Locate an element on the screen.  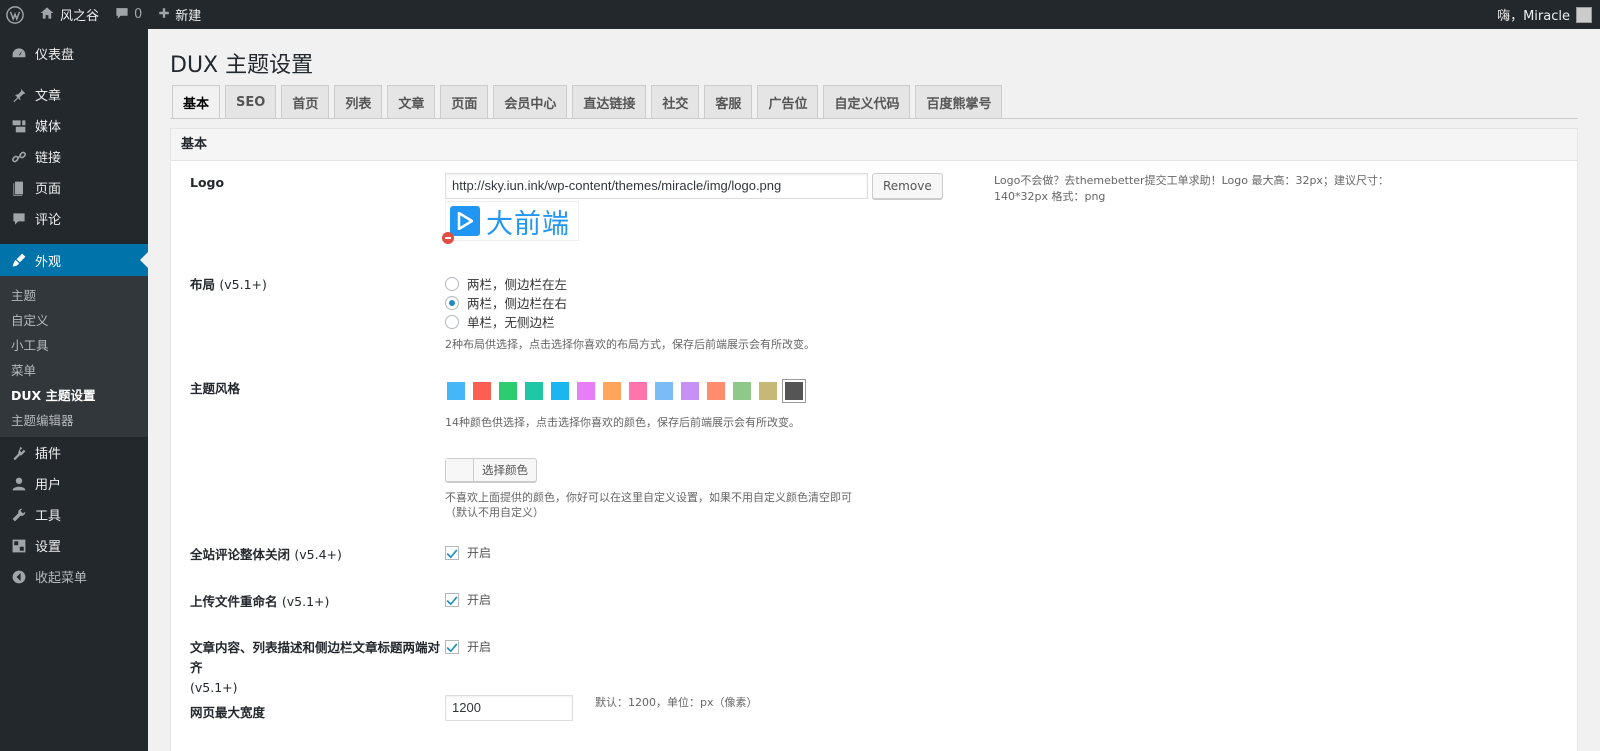
media-icon is located at coordinates (19, 126).